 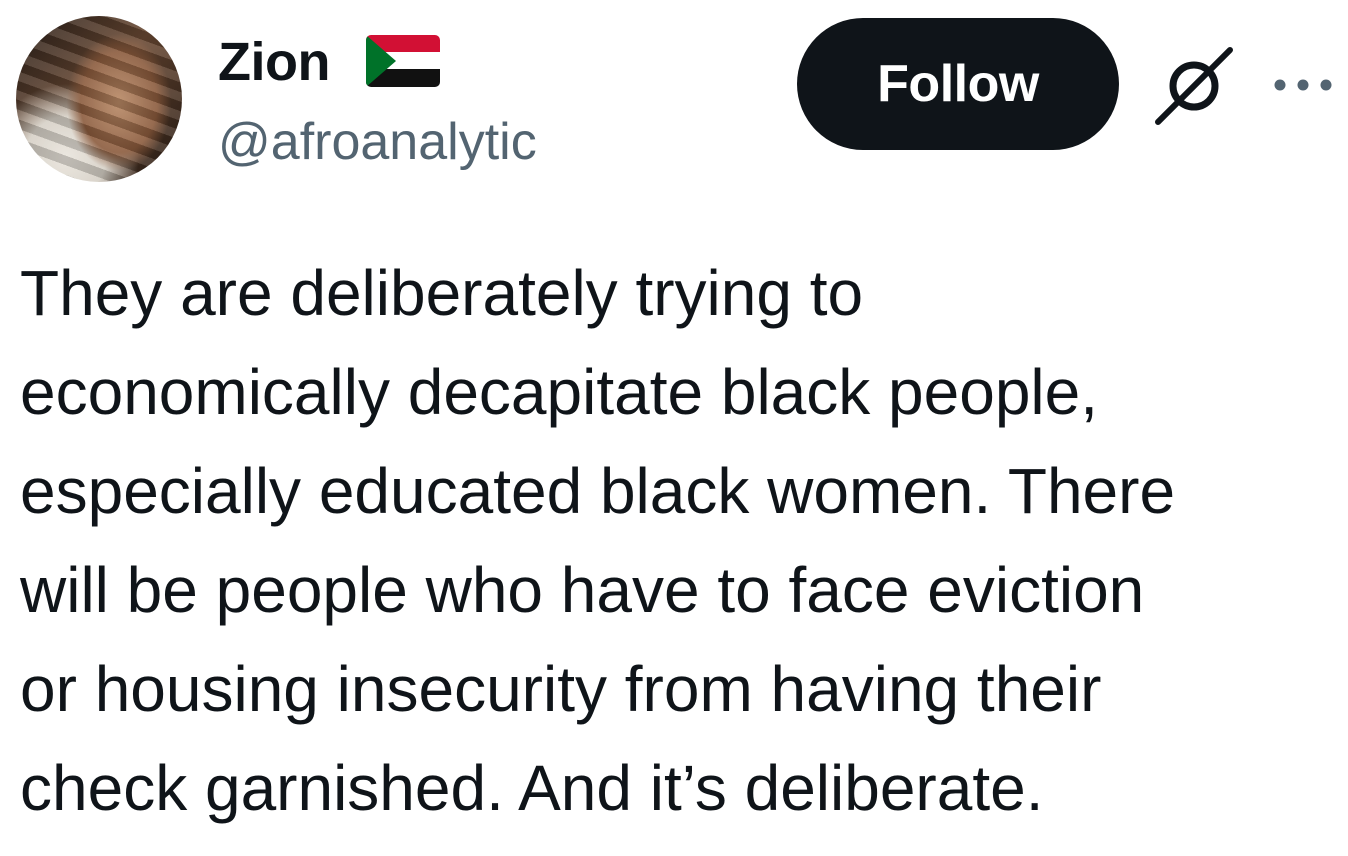 I want to click on more-options-icon, so click(x=1303, y=85).